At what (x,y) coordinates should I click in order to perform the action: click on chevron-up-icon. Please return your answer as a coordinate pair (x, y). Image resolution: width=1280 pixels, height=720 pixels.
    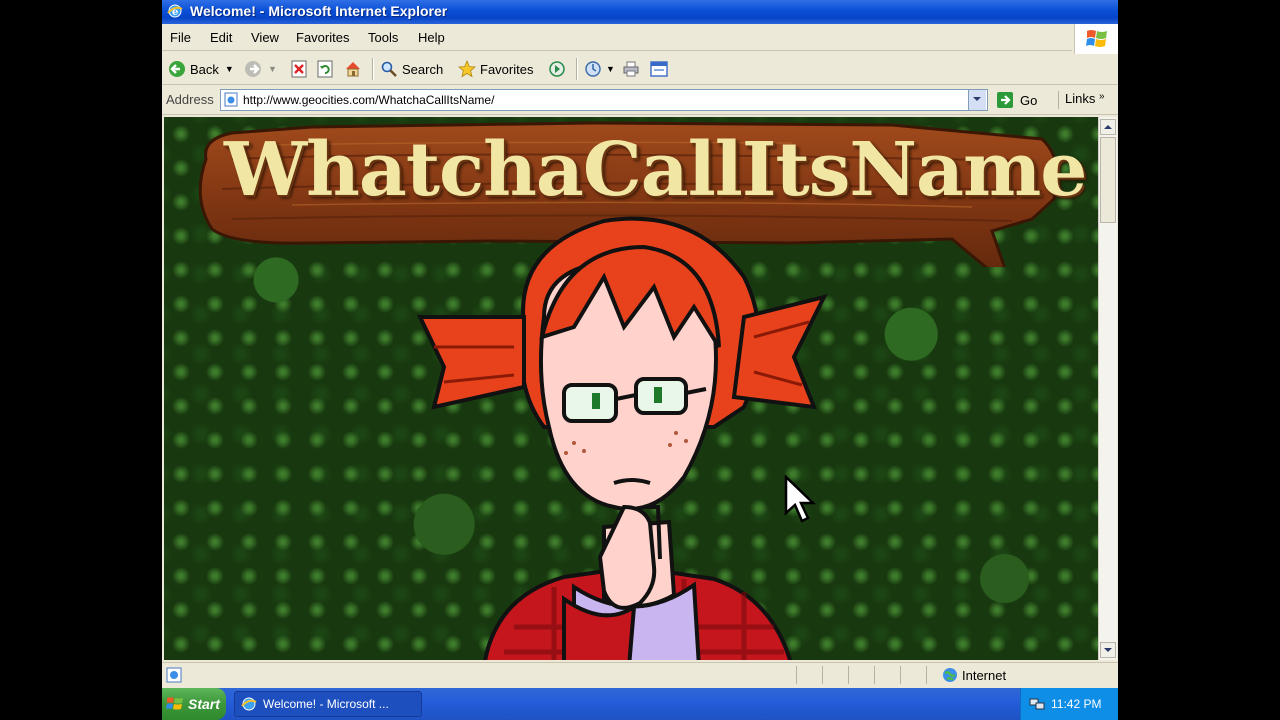
    Looking at the image, I should click on (1108, 127).